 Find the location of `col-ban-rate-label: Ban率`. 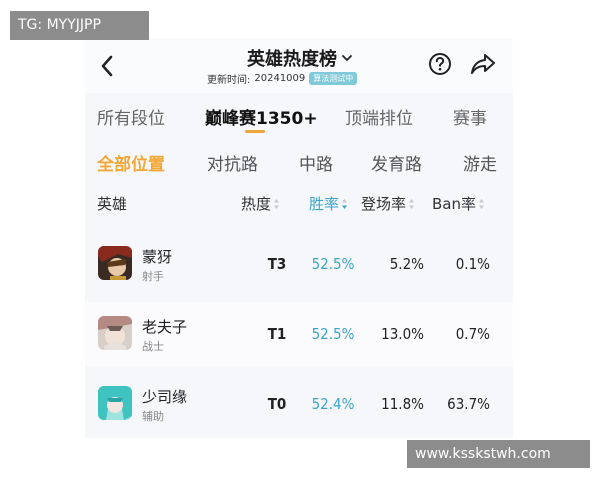

col-ban-rate-label: Ban率 is located at coordinates (454, 204).